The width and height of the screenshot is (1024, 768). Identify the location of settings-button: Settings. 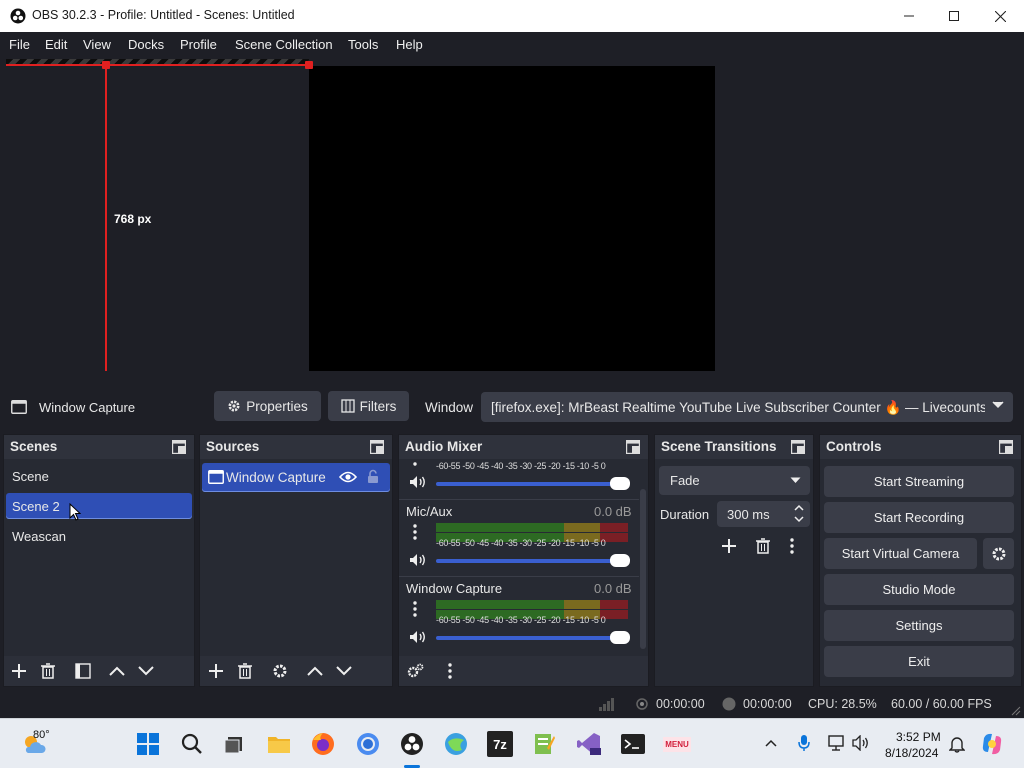
(919, 625).